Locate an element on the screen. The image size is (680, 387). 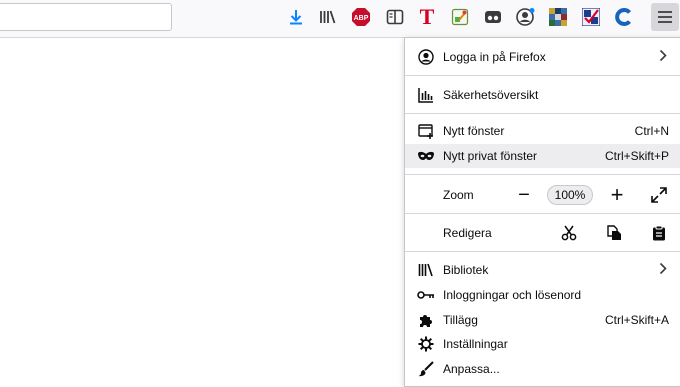
copy-icon is located at coordinates (614, 233).